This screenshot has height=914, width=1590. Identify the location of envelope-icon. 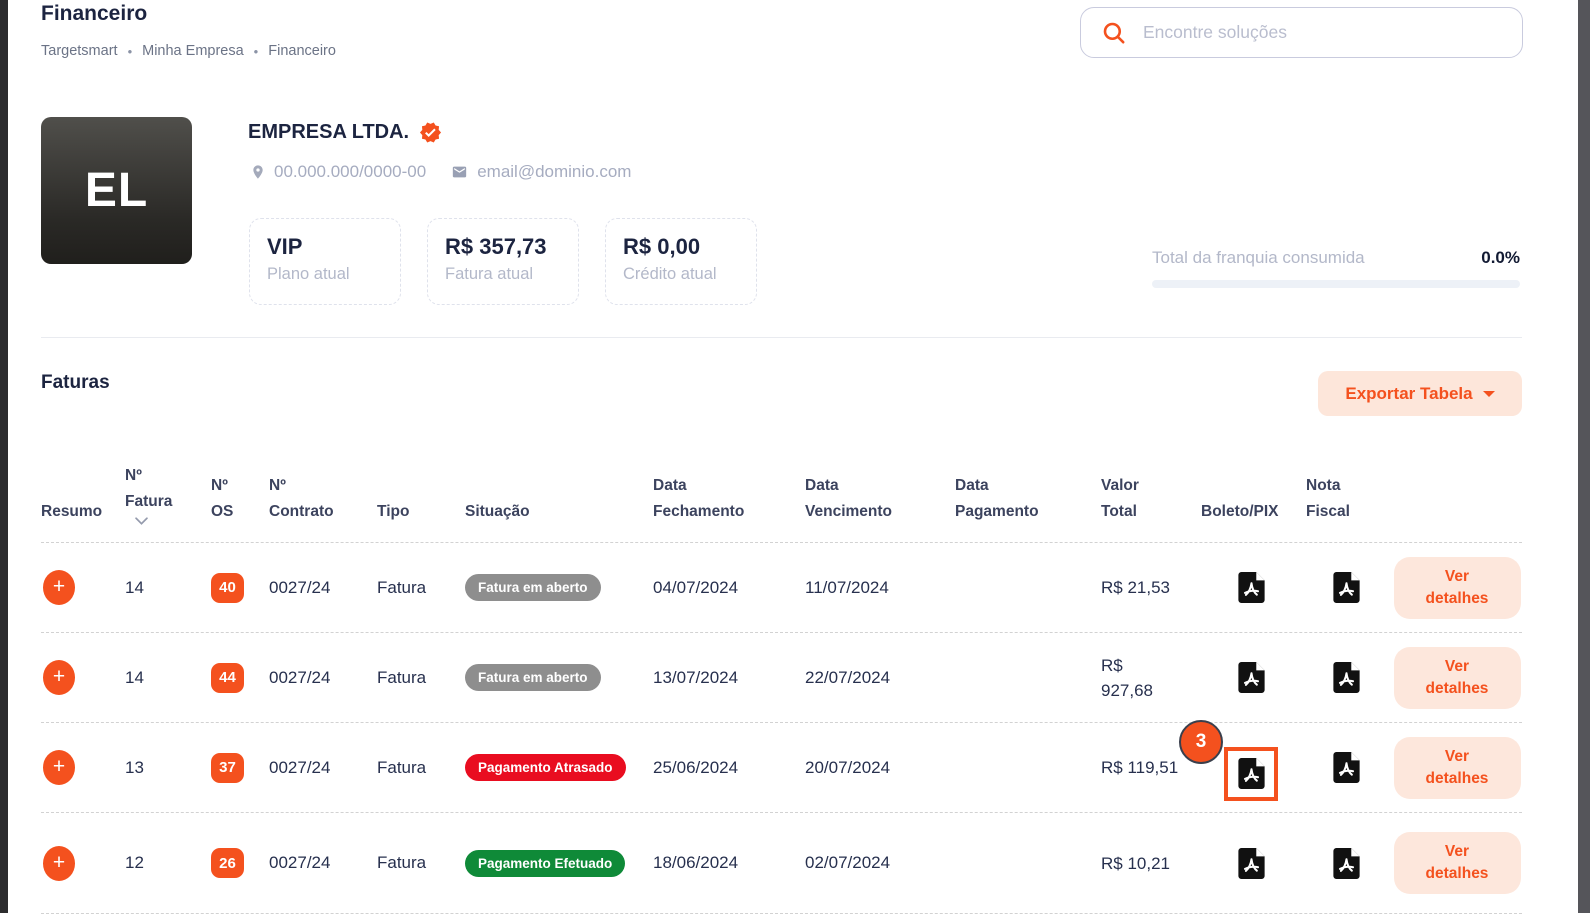
(460, 172).